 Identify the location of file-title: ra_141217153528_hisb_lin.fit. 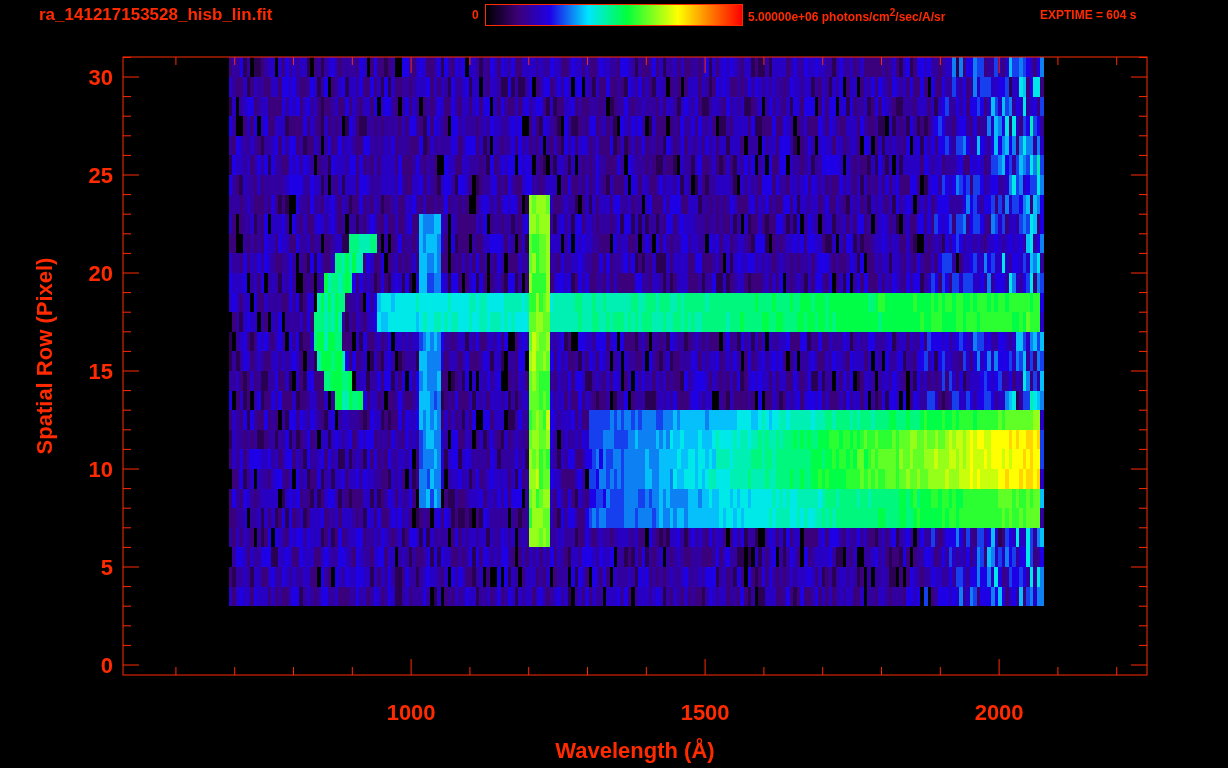
(156, 15).